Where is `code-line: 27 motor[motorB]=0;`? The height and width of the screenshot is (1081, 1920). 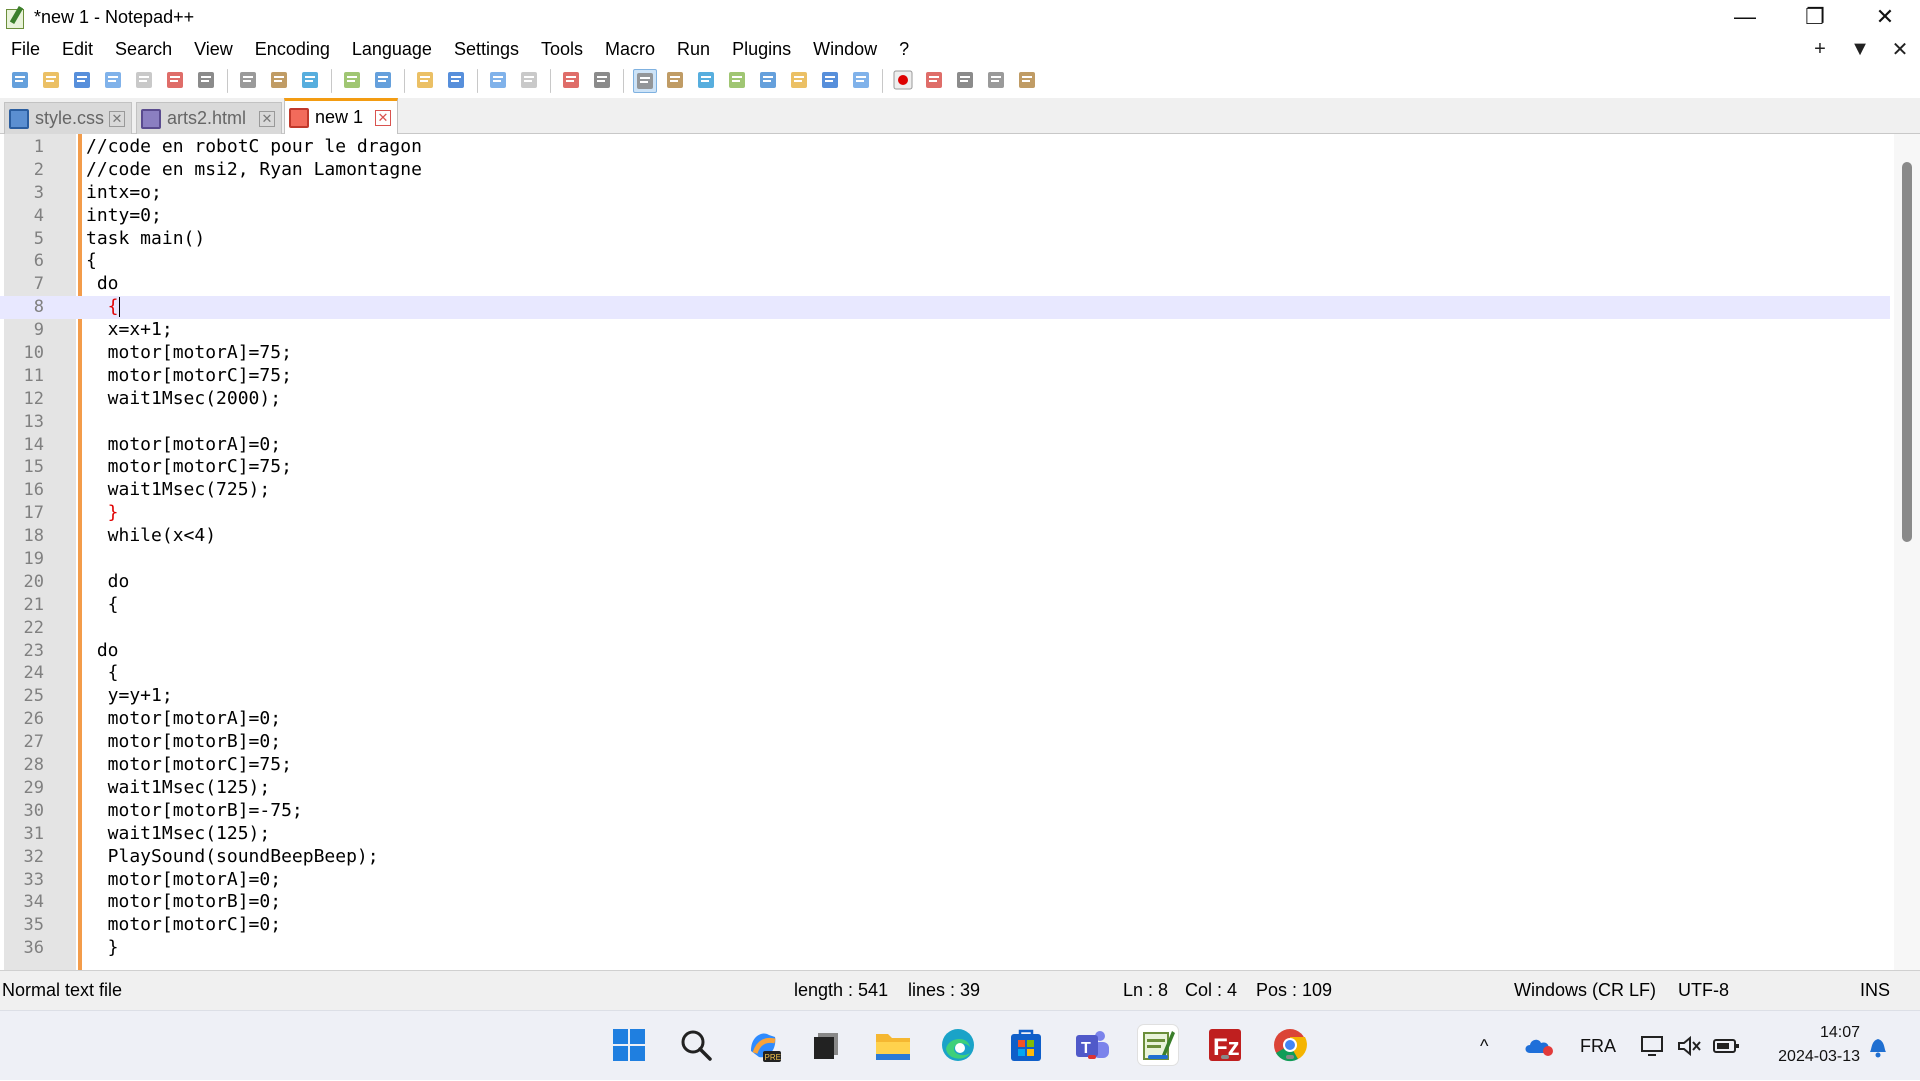 code-line: 27 motor[motorB]=0; is located at coordinates (945, 742).